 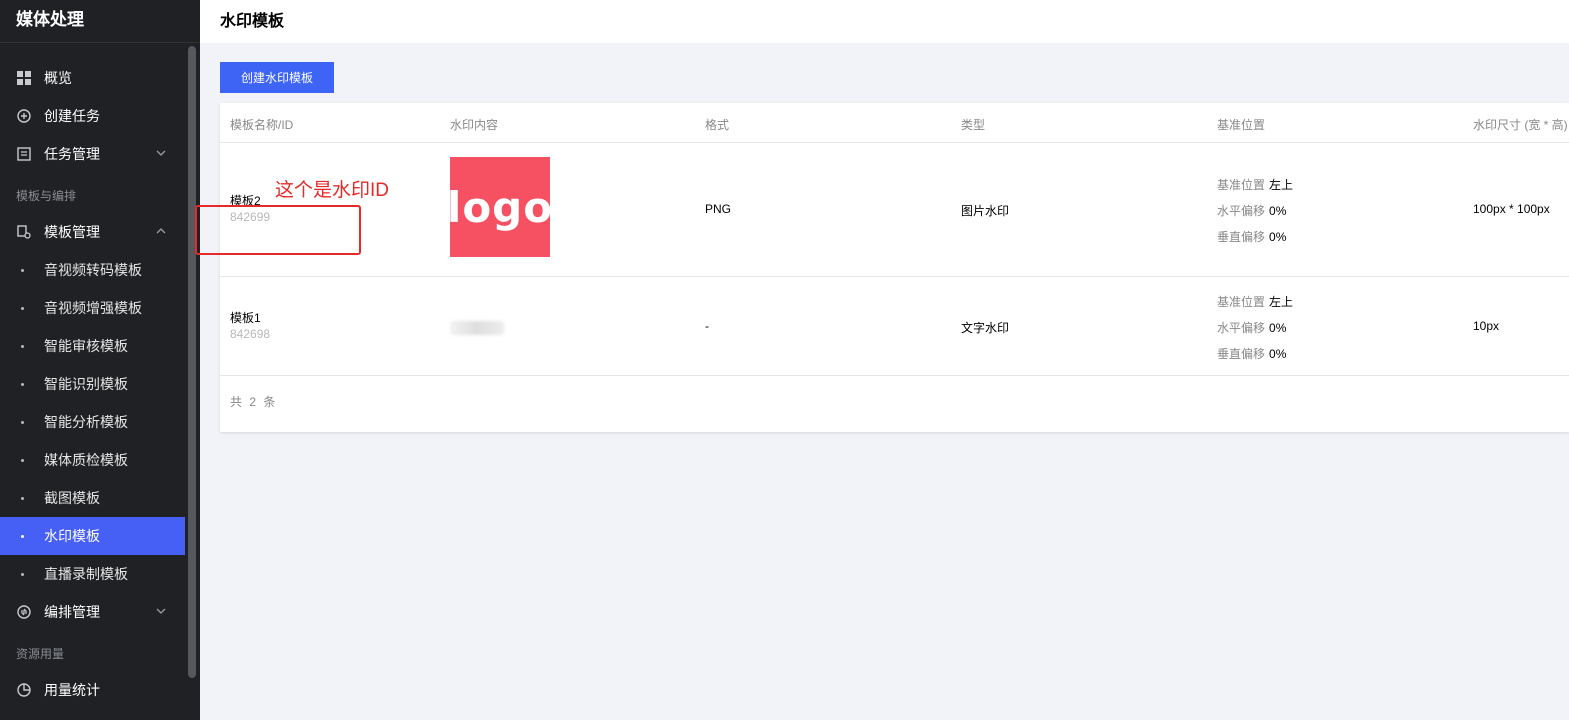 What do you see at coordinates (72, 536) in the screenshot?
I see `sidebar-item-label: 水印模板` at bounding box center [72, 536].